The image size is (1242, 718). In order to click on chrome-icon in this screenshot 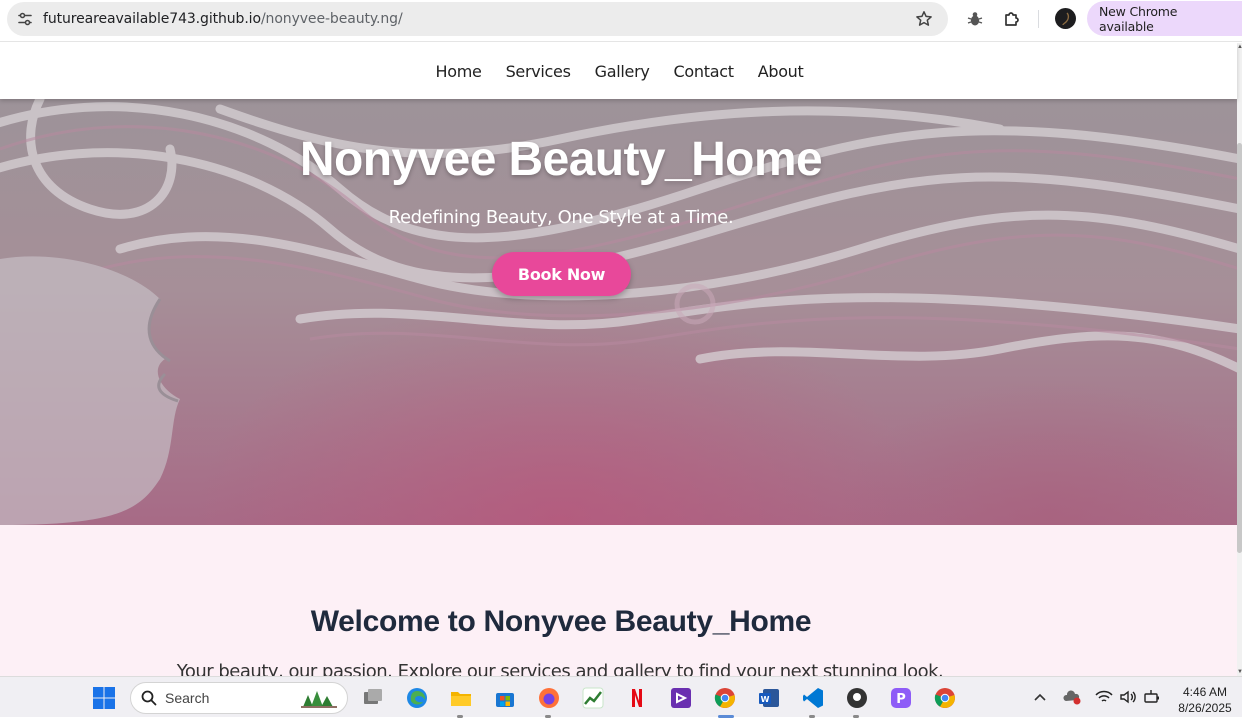, I will do `click(725, 698)`.